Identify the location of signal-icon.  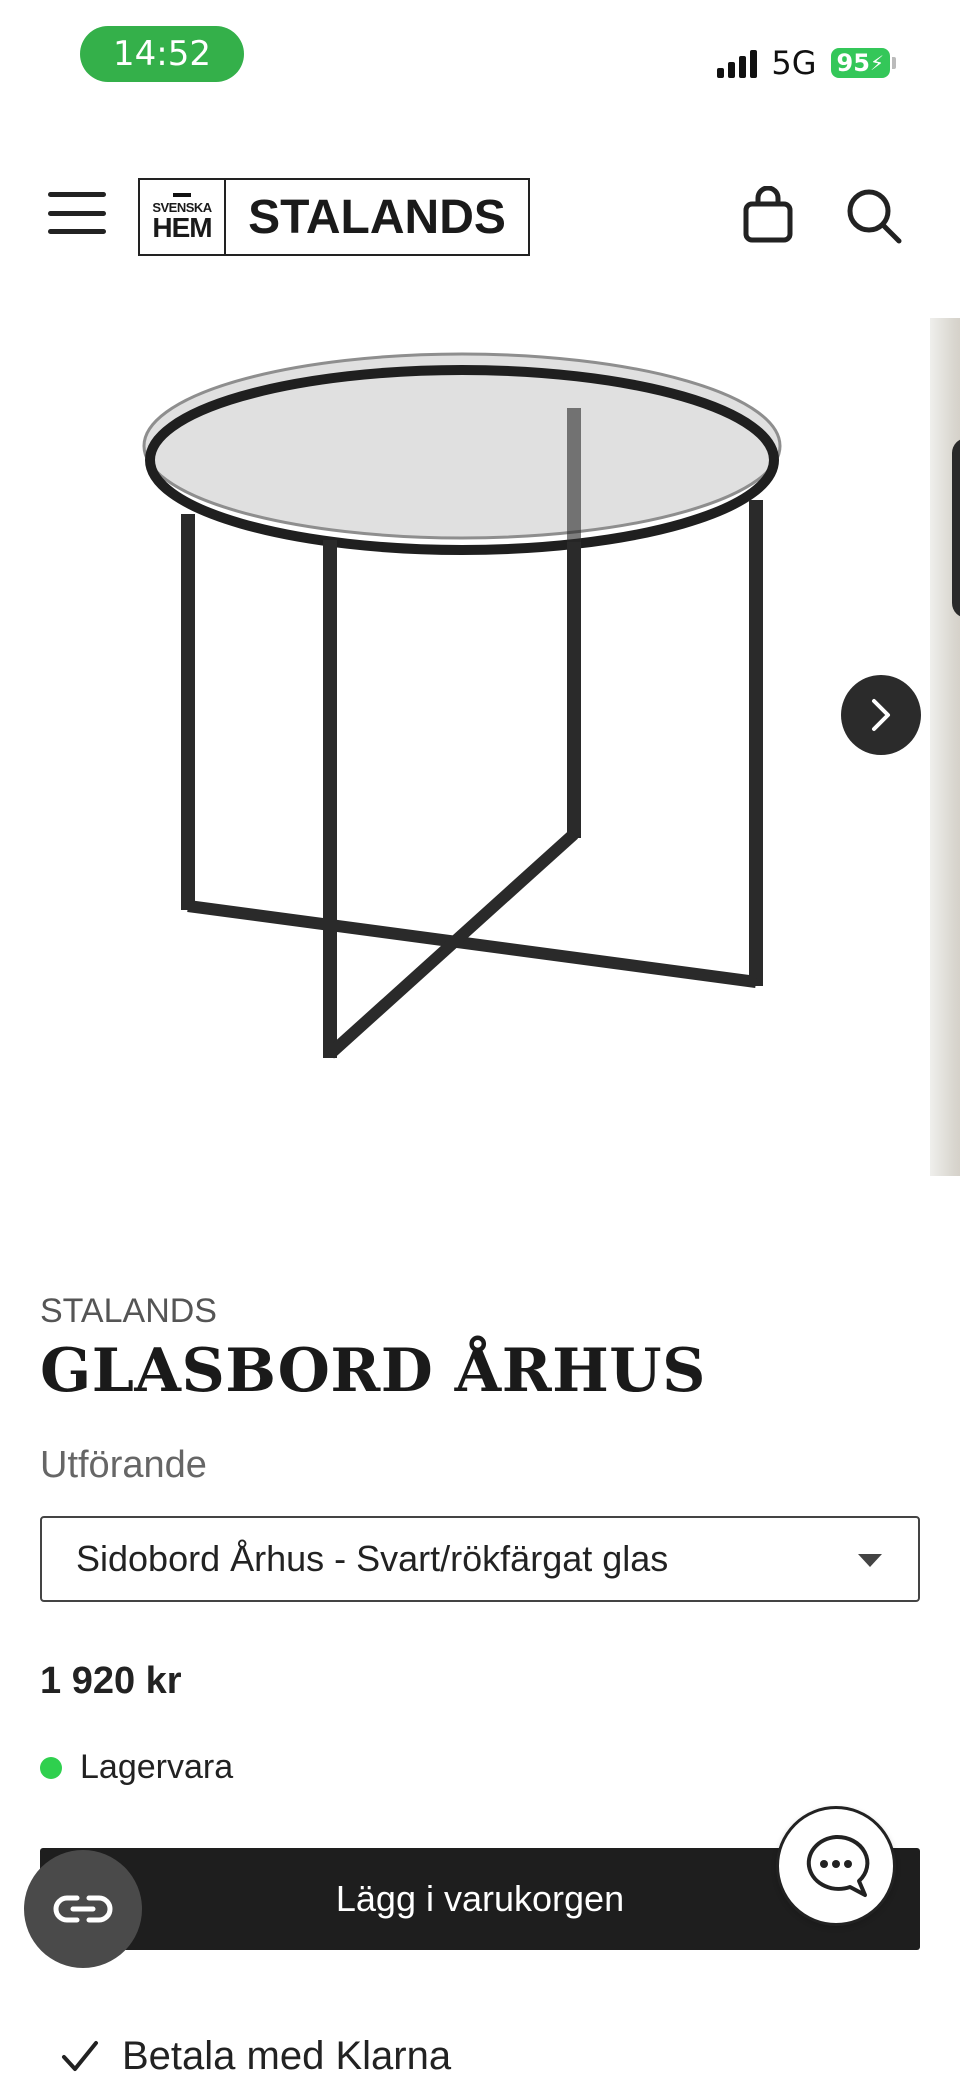
(737, 63).